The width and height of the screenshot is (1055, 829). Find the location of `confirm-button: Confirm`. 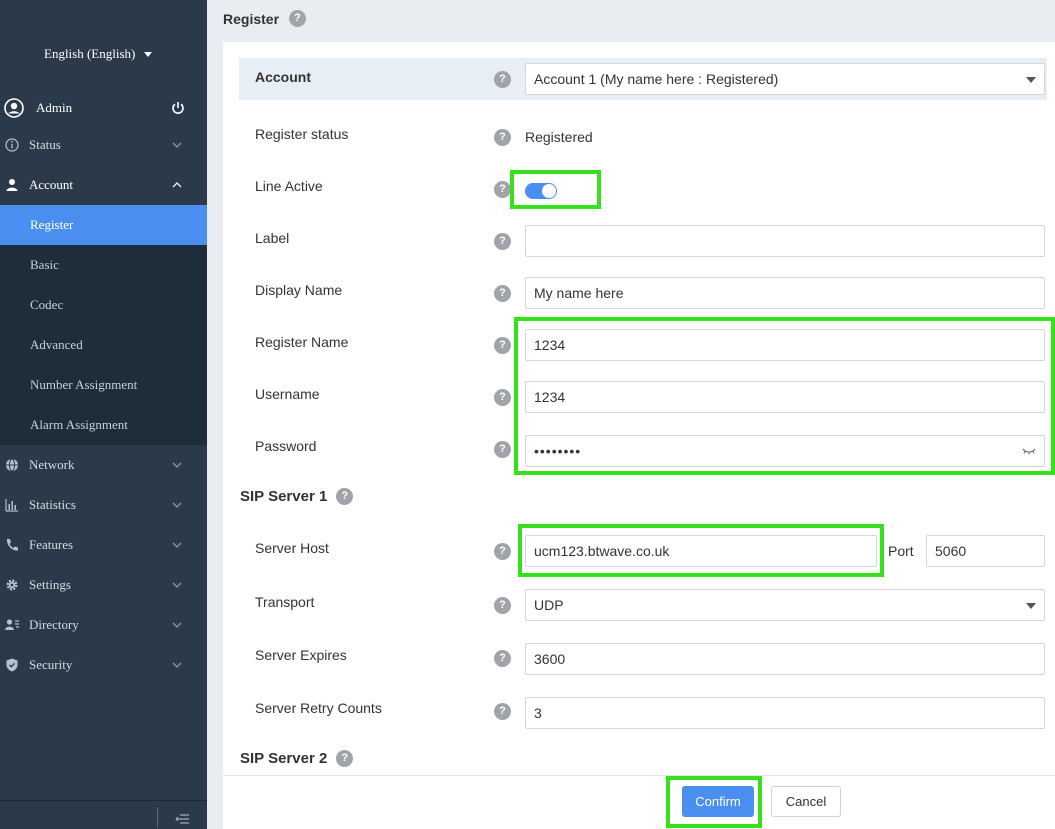

confirm-button: Confirm is located at coordinates (718, 801).